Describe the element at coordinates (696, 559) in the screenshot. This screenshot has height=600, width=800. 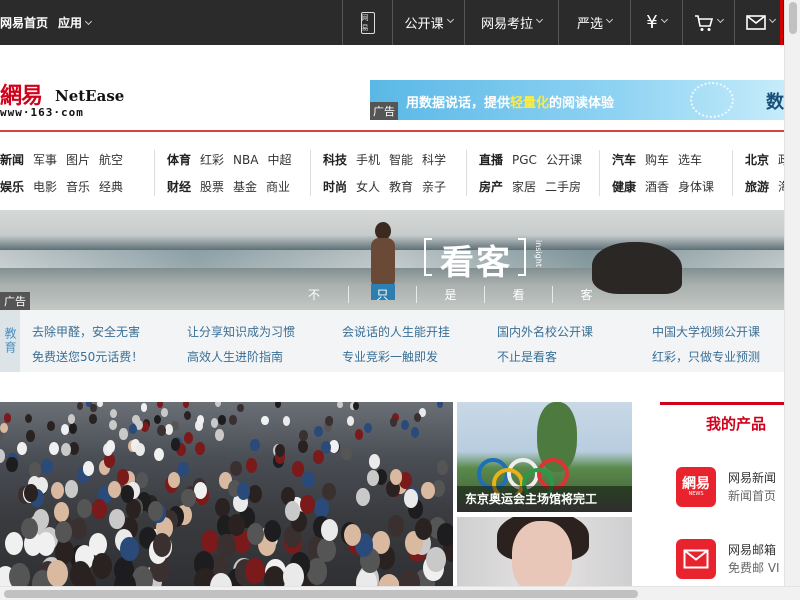
I see `mail-icon` at that location.